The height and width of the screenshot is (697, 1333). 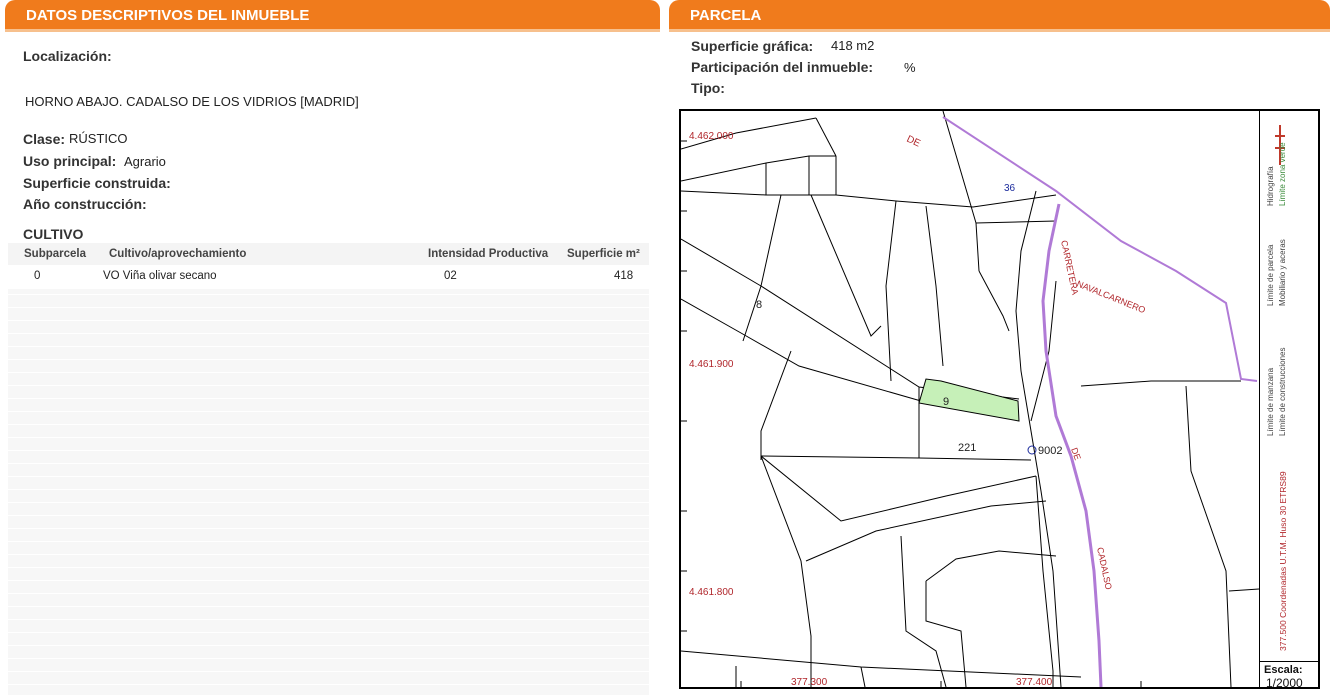 What do you see at coordinates (1010, 188) in the screenshot?
I see `parcel-label-36: 36` at bounding box center [1010, 188].